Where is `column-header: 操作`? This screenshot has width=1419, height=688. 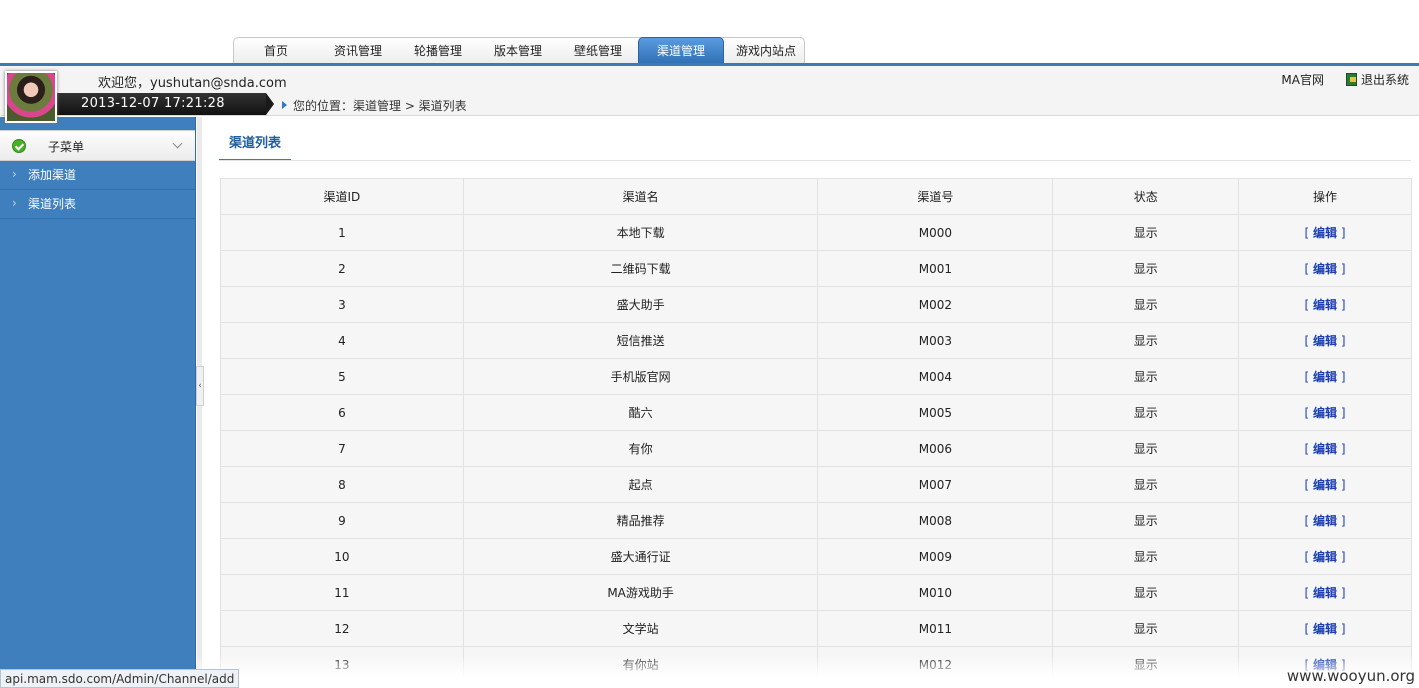
column-header: 操作 is located at coordinates (1325, 196).